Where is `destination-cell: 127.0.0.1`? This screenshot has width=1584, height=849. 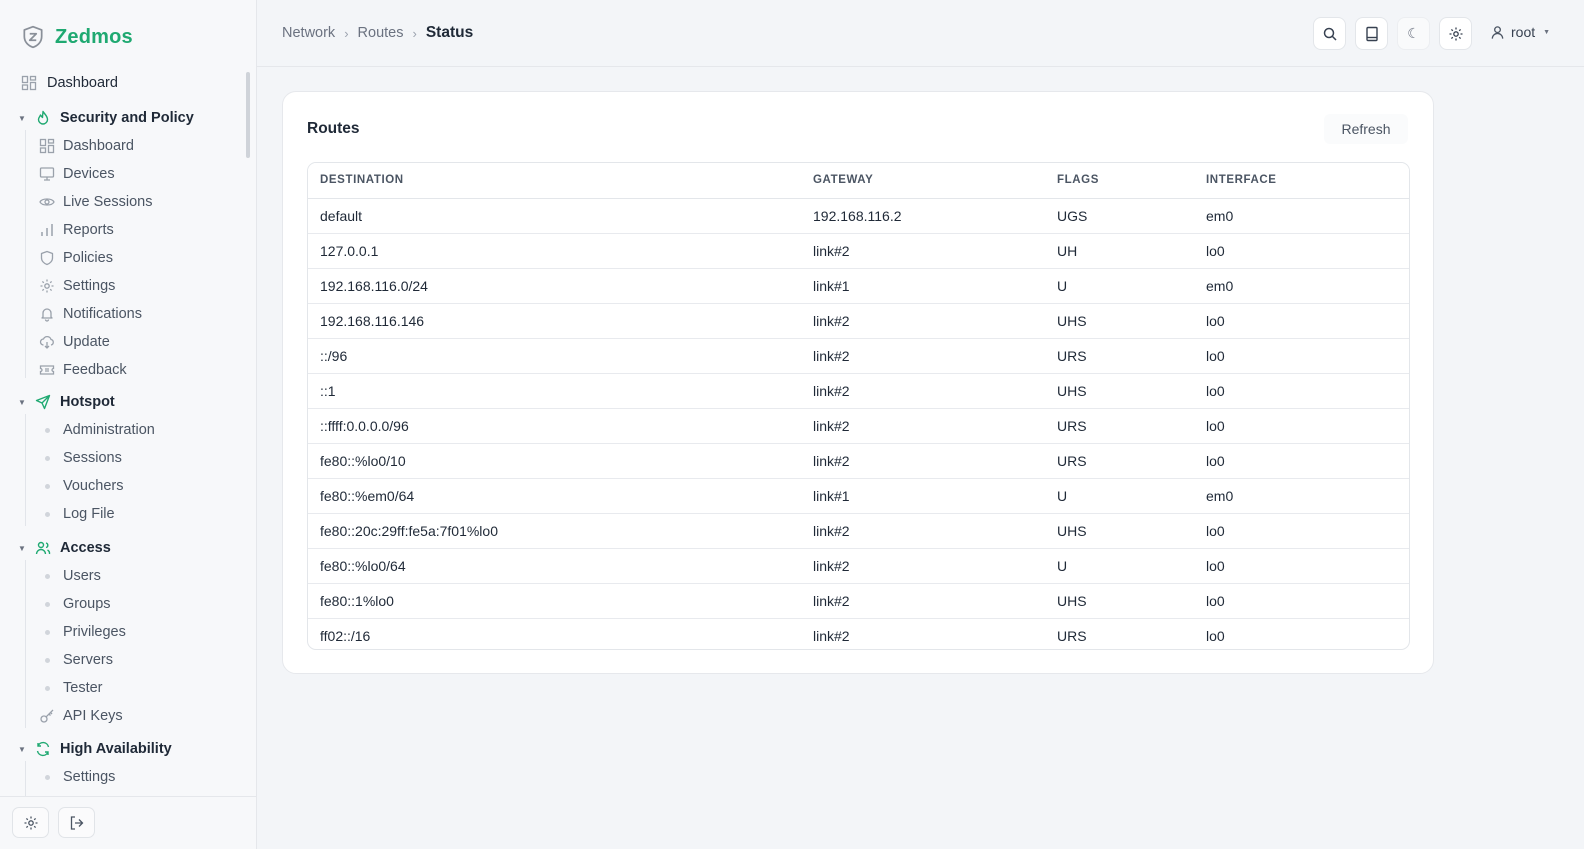 destination-cell: 127.0.0.1 is located at coordinates (554, 251).